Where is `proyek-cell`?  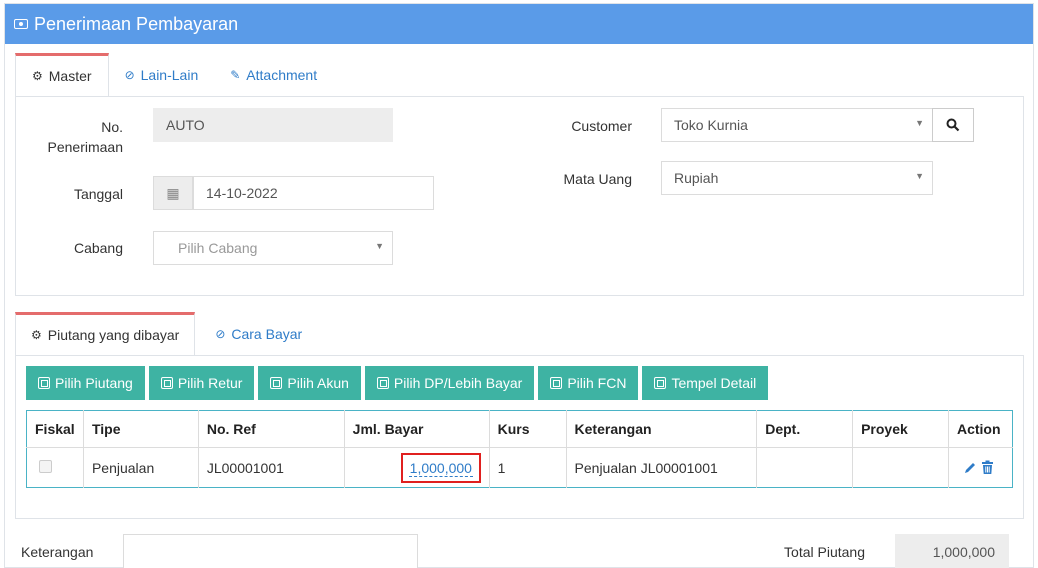
proyek-cell is located at coordinates (900, 467).